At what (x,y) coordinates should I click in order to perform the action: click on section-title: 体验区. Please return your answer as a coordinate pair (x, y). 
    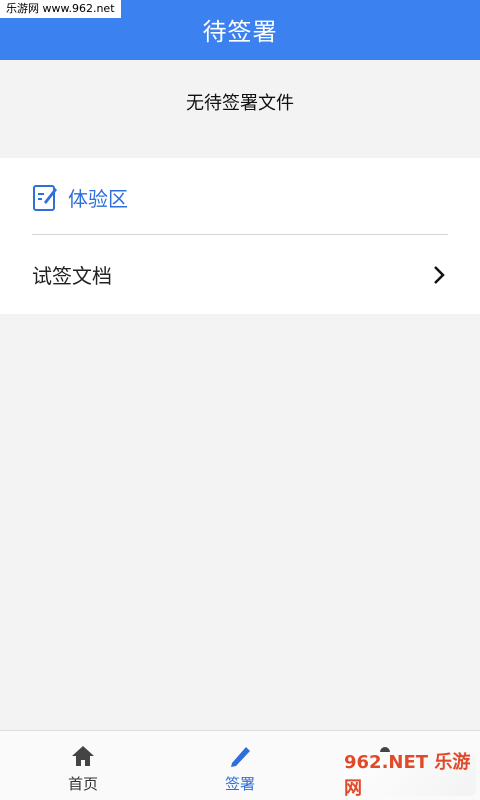
    Looking at the image, I should click on (98, 198).